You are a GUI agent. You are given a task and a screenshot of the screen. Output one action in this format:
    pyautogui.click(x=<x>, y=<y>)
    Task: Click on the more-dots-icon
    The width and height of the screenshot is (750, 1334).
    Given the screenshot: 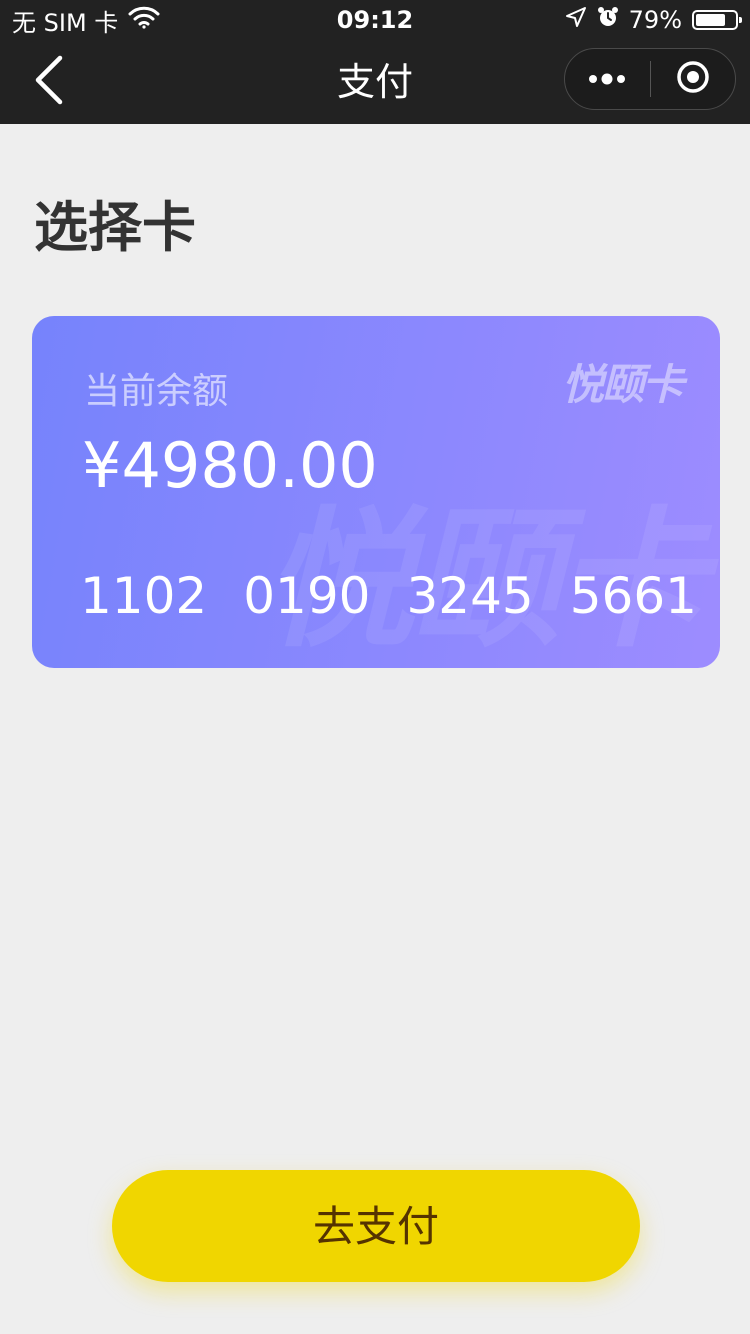 What is the action you would take?
    pyautogui.click(x=607, y=79)
    